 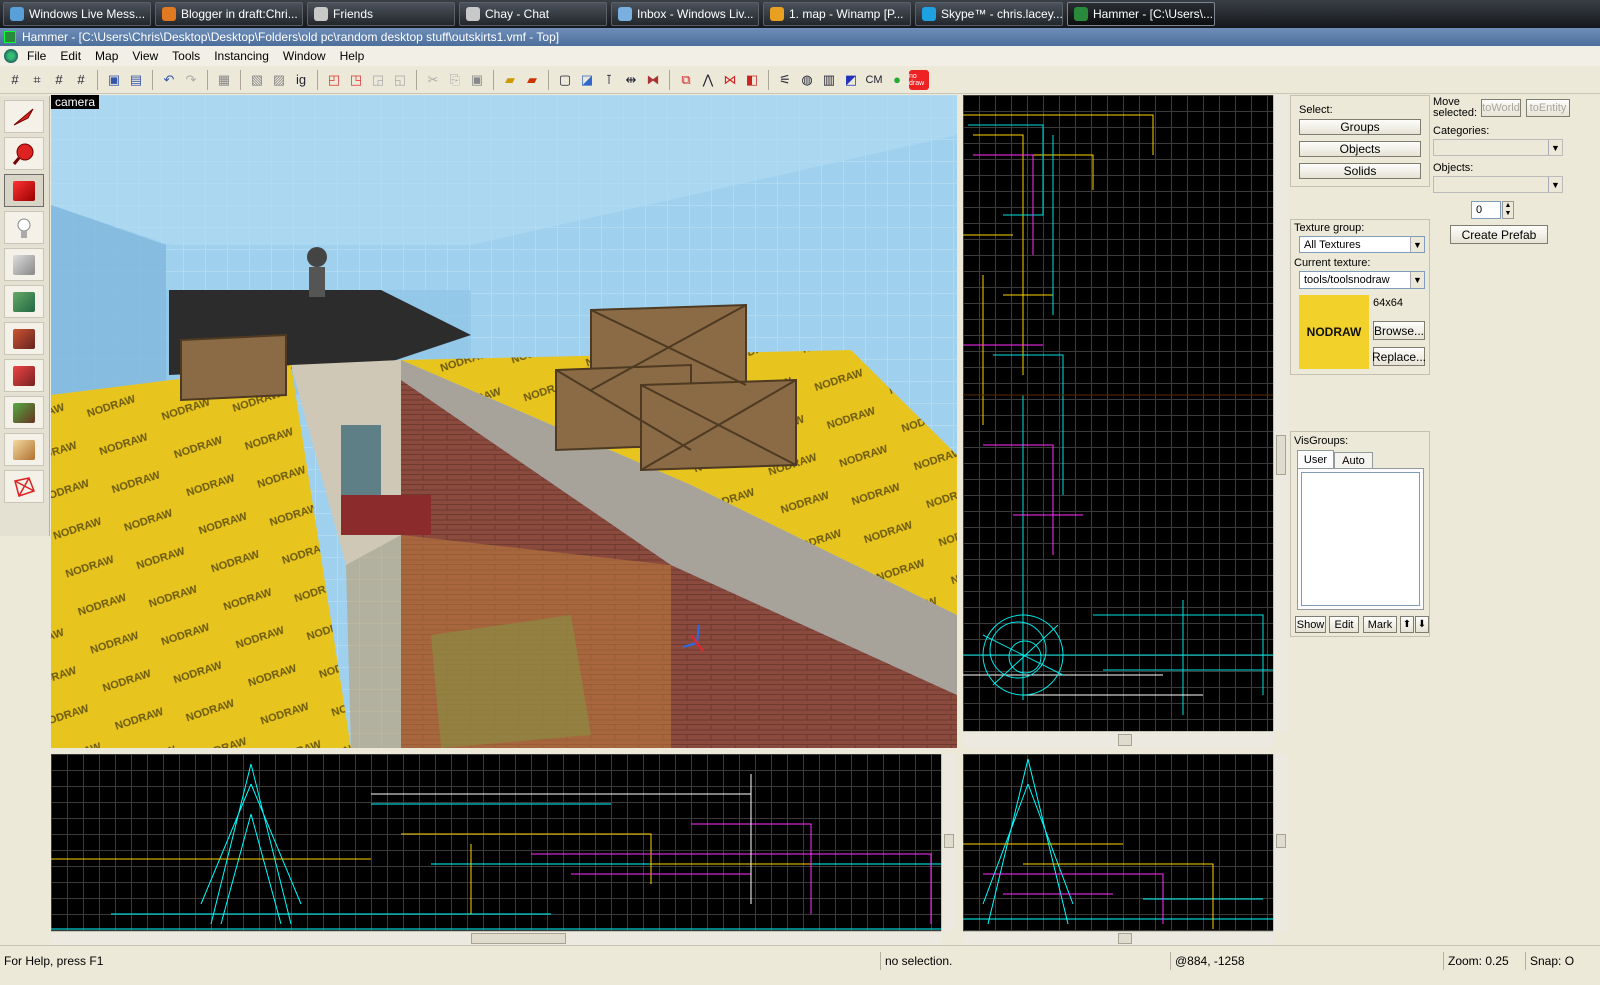 I want to click on compile-icon: ▦, so click(x=224, y=80).